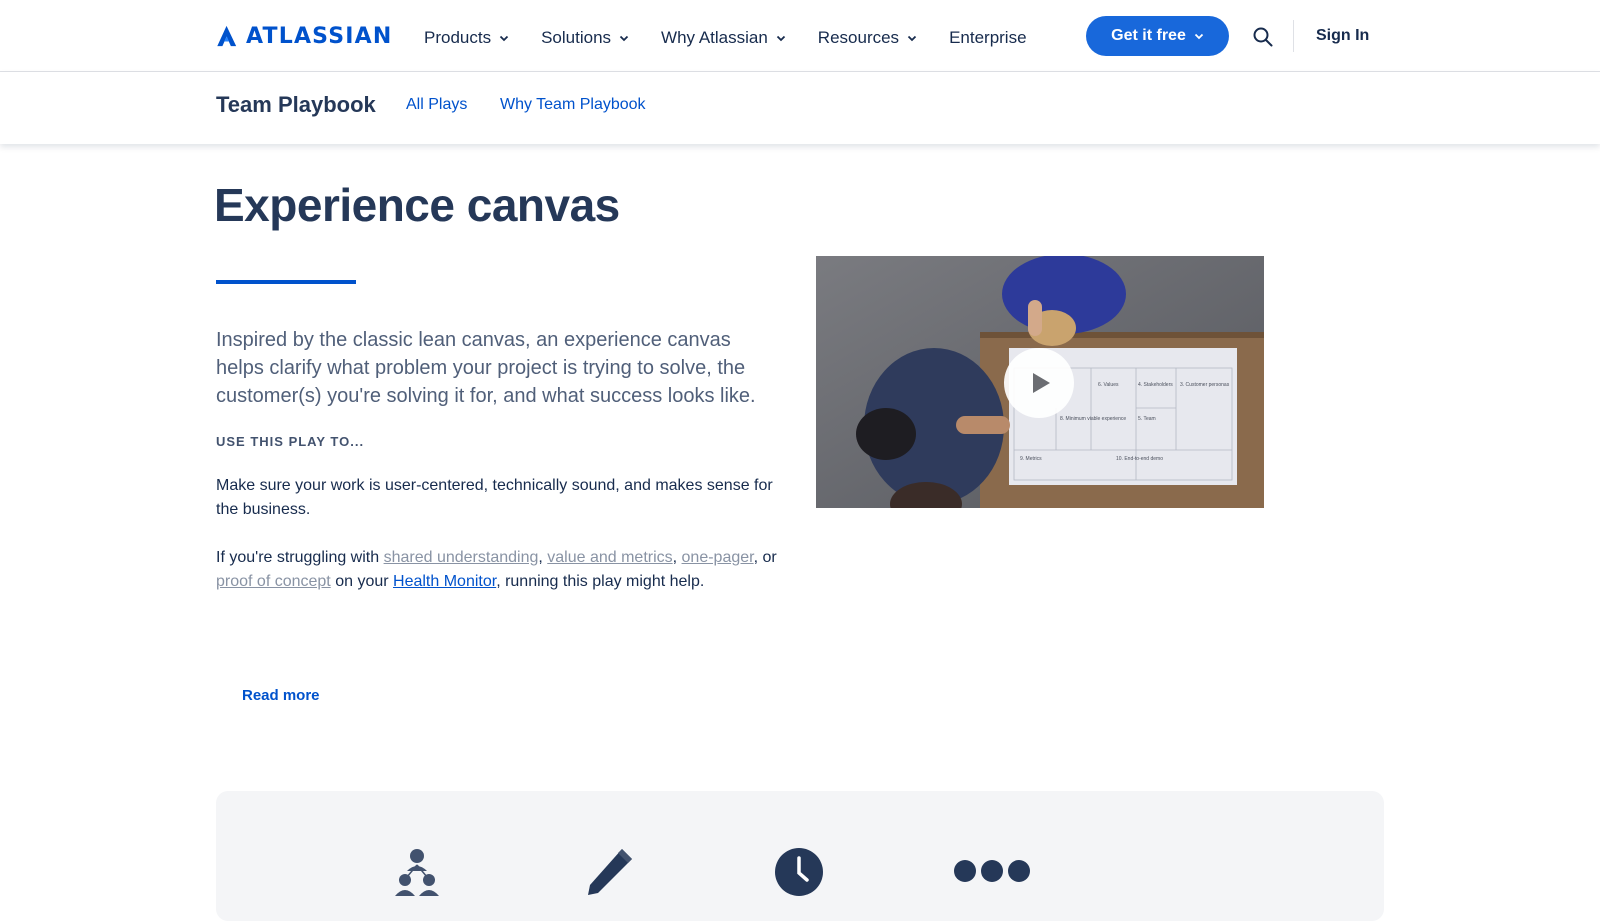 Image resolution: width=1600 pixels, height=921 pixels. What do you see at coordinates (227, 36) in the screenshot?
I see `atlassian-logo-icon` at bounding box center [227, 36].